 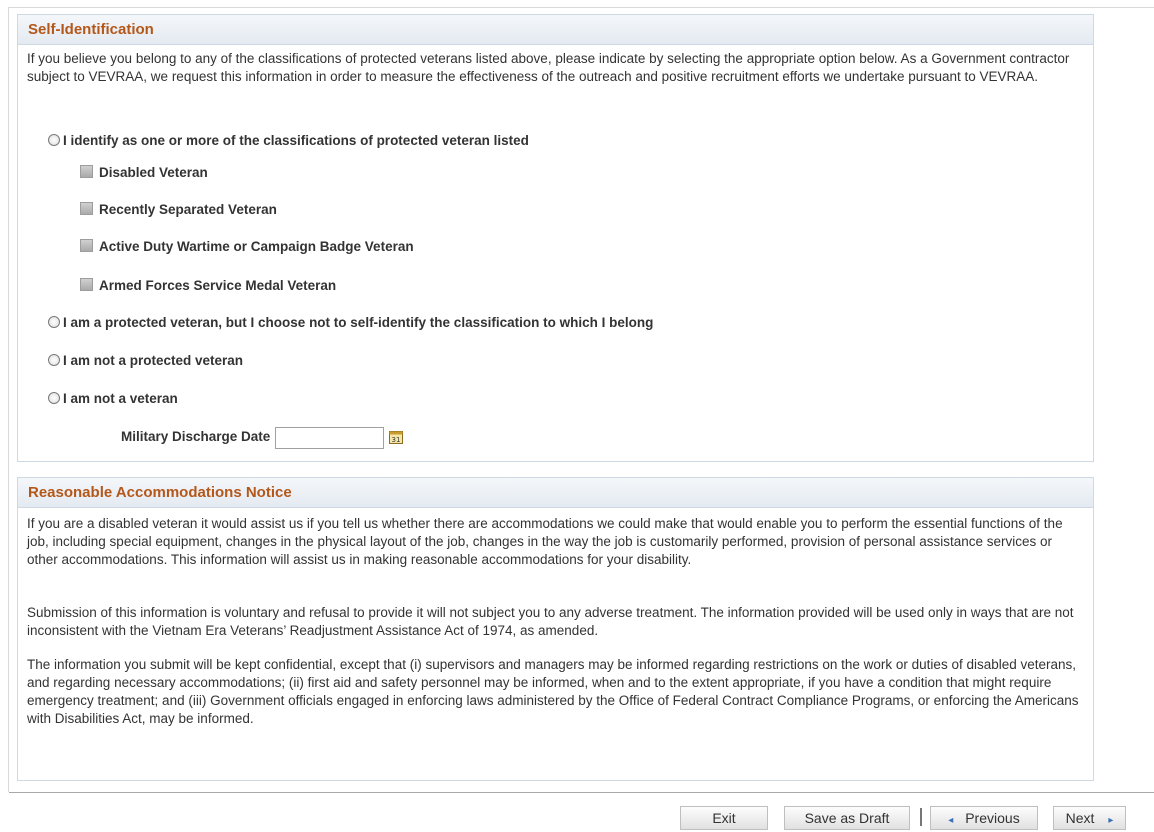 I want to click on next-button: Next ▸, so click(x=1089, y=818).